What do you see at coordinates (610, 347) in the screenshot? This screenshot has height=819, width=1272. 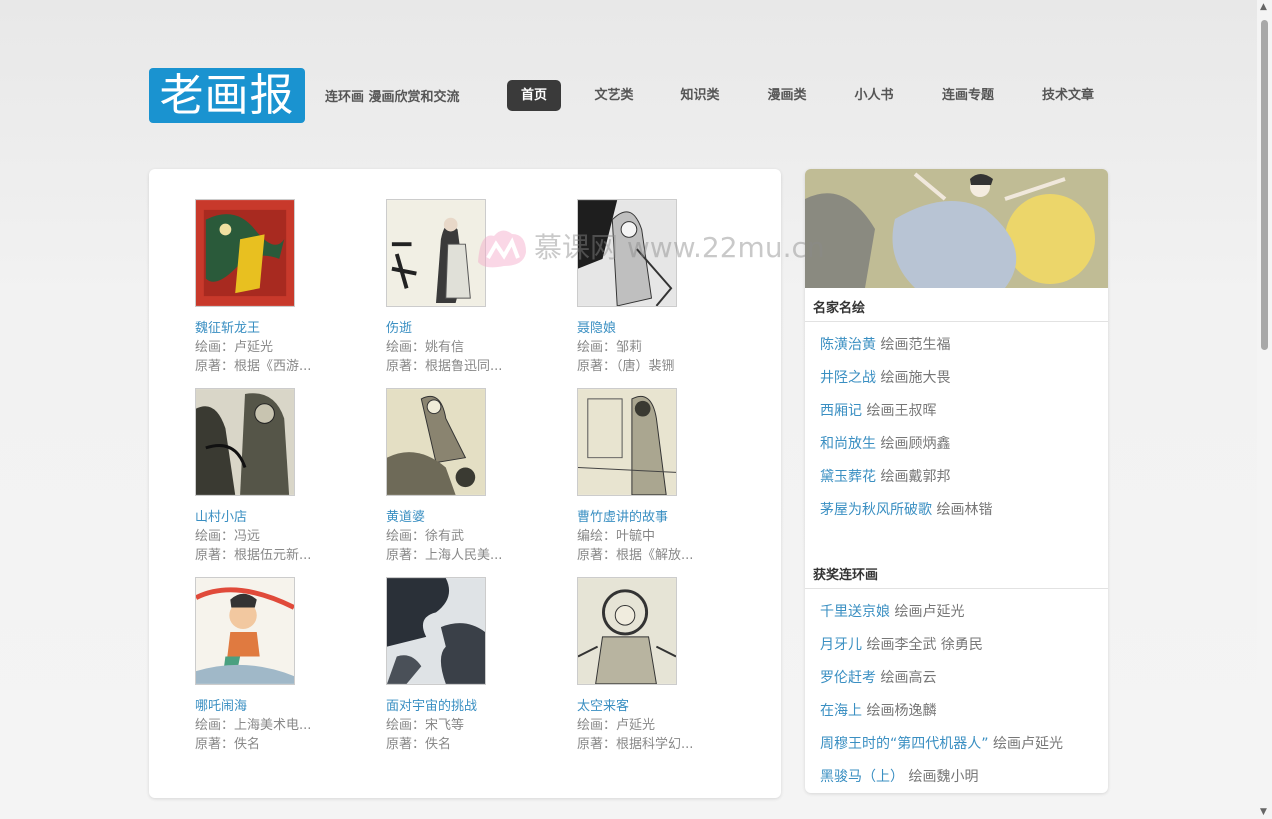 I see `book-artist: 绘画：邹莉` at bounding box center [610, 347].